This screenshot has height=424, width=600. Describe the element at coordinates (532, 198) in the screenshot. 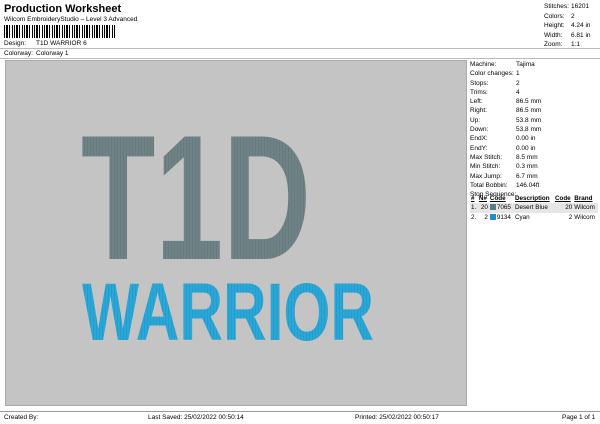

I see `stop-sequence-header: # N# Code Description Code Brand` at that location.